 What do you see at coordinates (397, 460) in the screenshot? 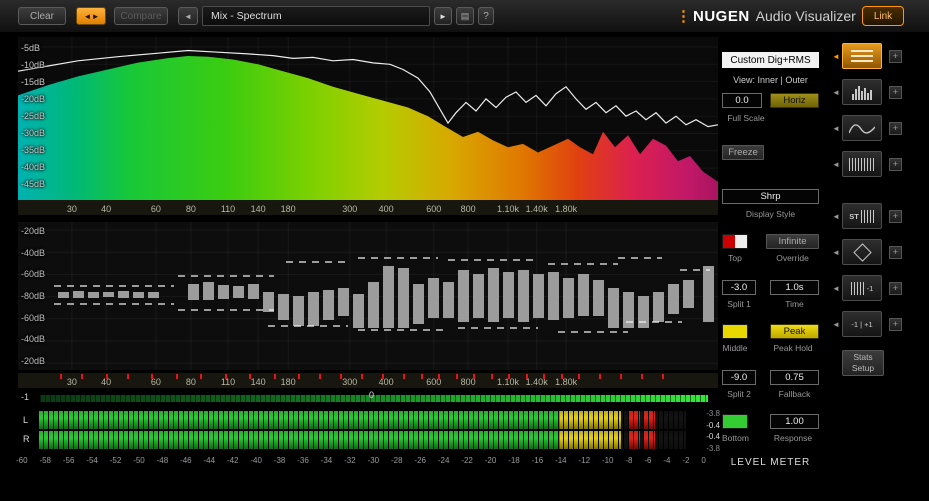
I see `meter-scale-label: -28` at bounding box center [397, 460].